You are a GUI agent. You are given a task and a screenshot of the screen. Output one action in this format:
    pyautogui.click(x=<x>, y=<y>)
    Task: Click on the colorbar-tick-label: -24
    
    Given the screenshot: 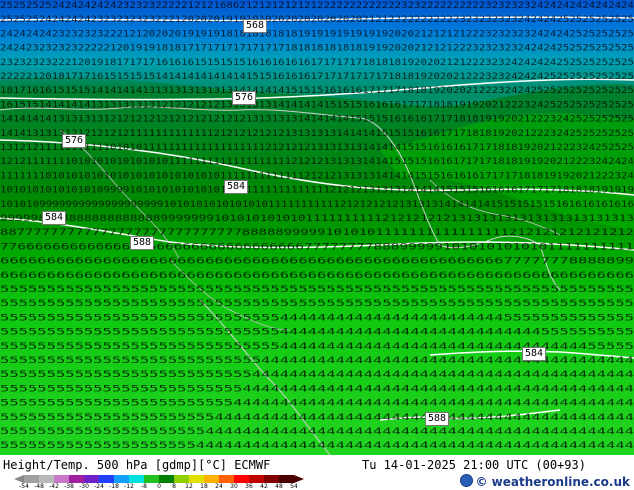 What is the action you would take?
    pyautogui.click(x=99, y=486)
    